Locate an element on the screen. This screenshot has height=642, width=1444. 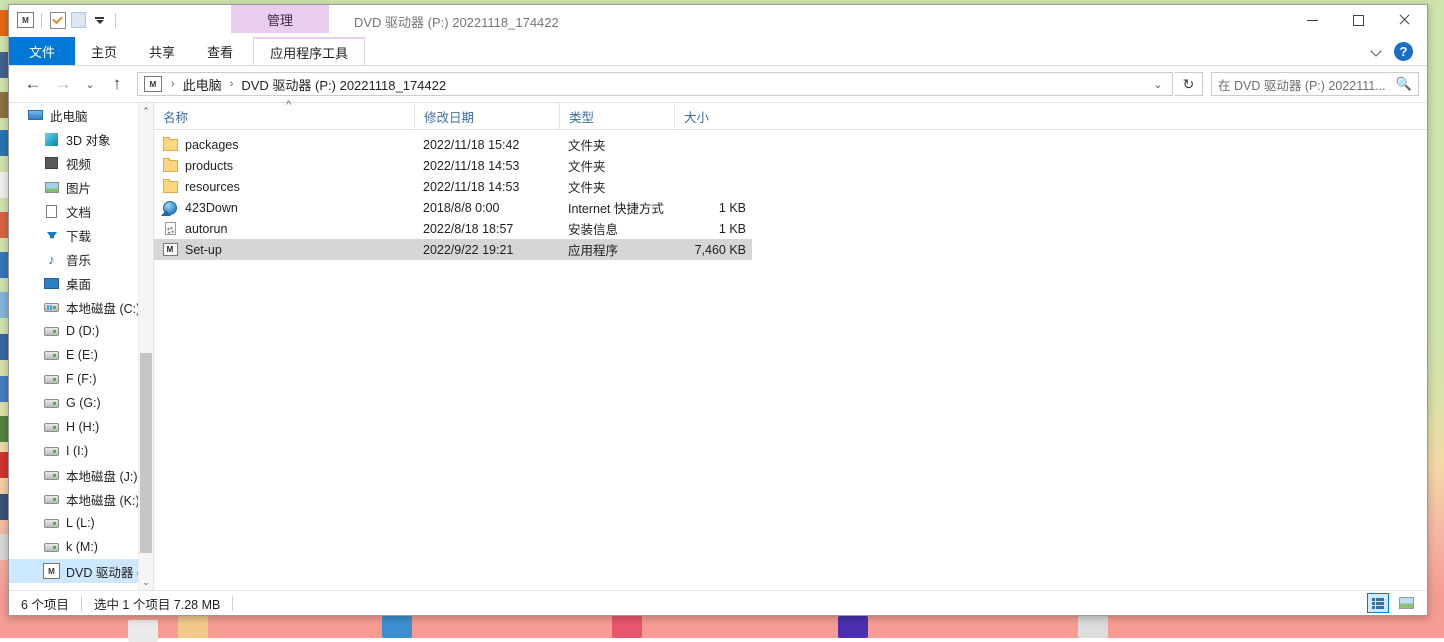
sidebar-item-label: 音乐 is located at coordinates (78, 259).